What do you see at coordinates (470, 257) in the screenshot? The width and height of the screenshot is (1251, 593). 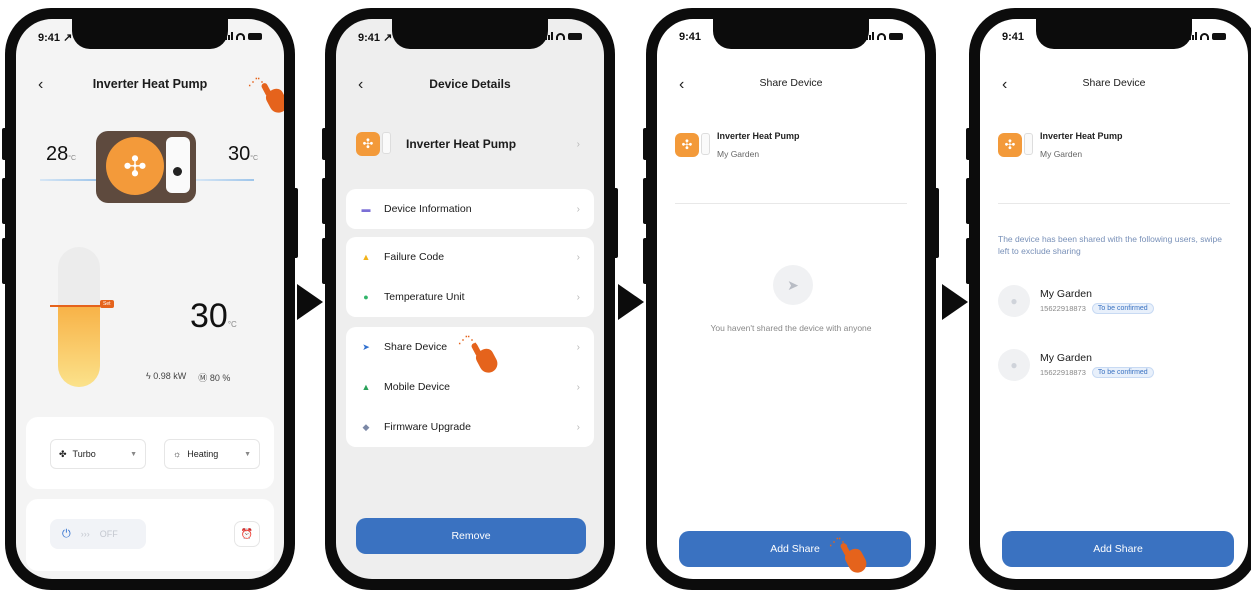 I see `menu-item-failure-code: ▲ Failure Code ›` at bounding box center [470, 257].